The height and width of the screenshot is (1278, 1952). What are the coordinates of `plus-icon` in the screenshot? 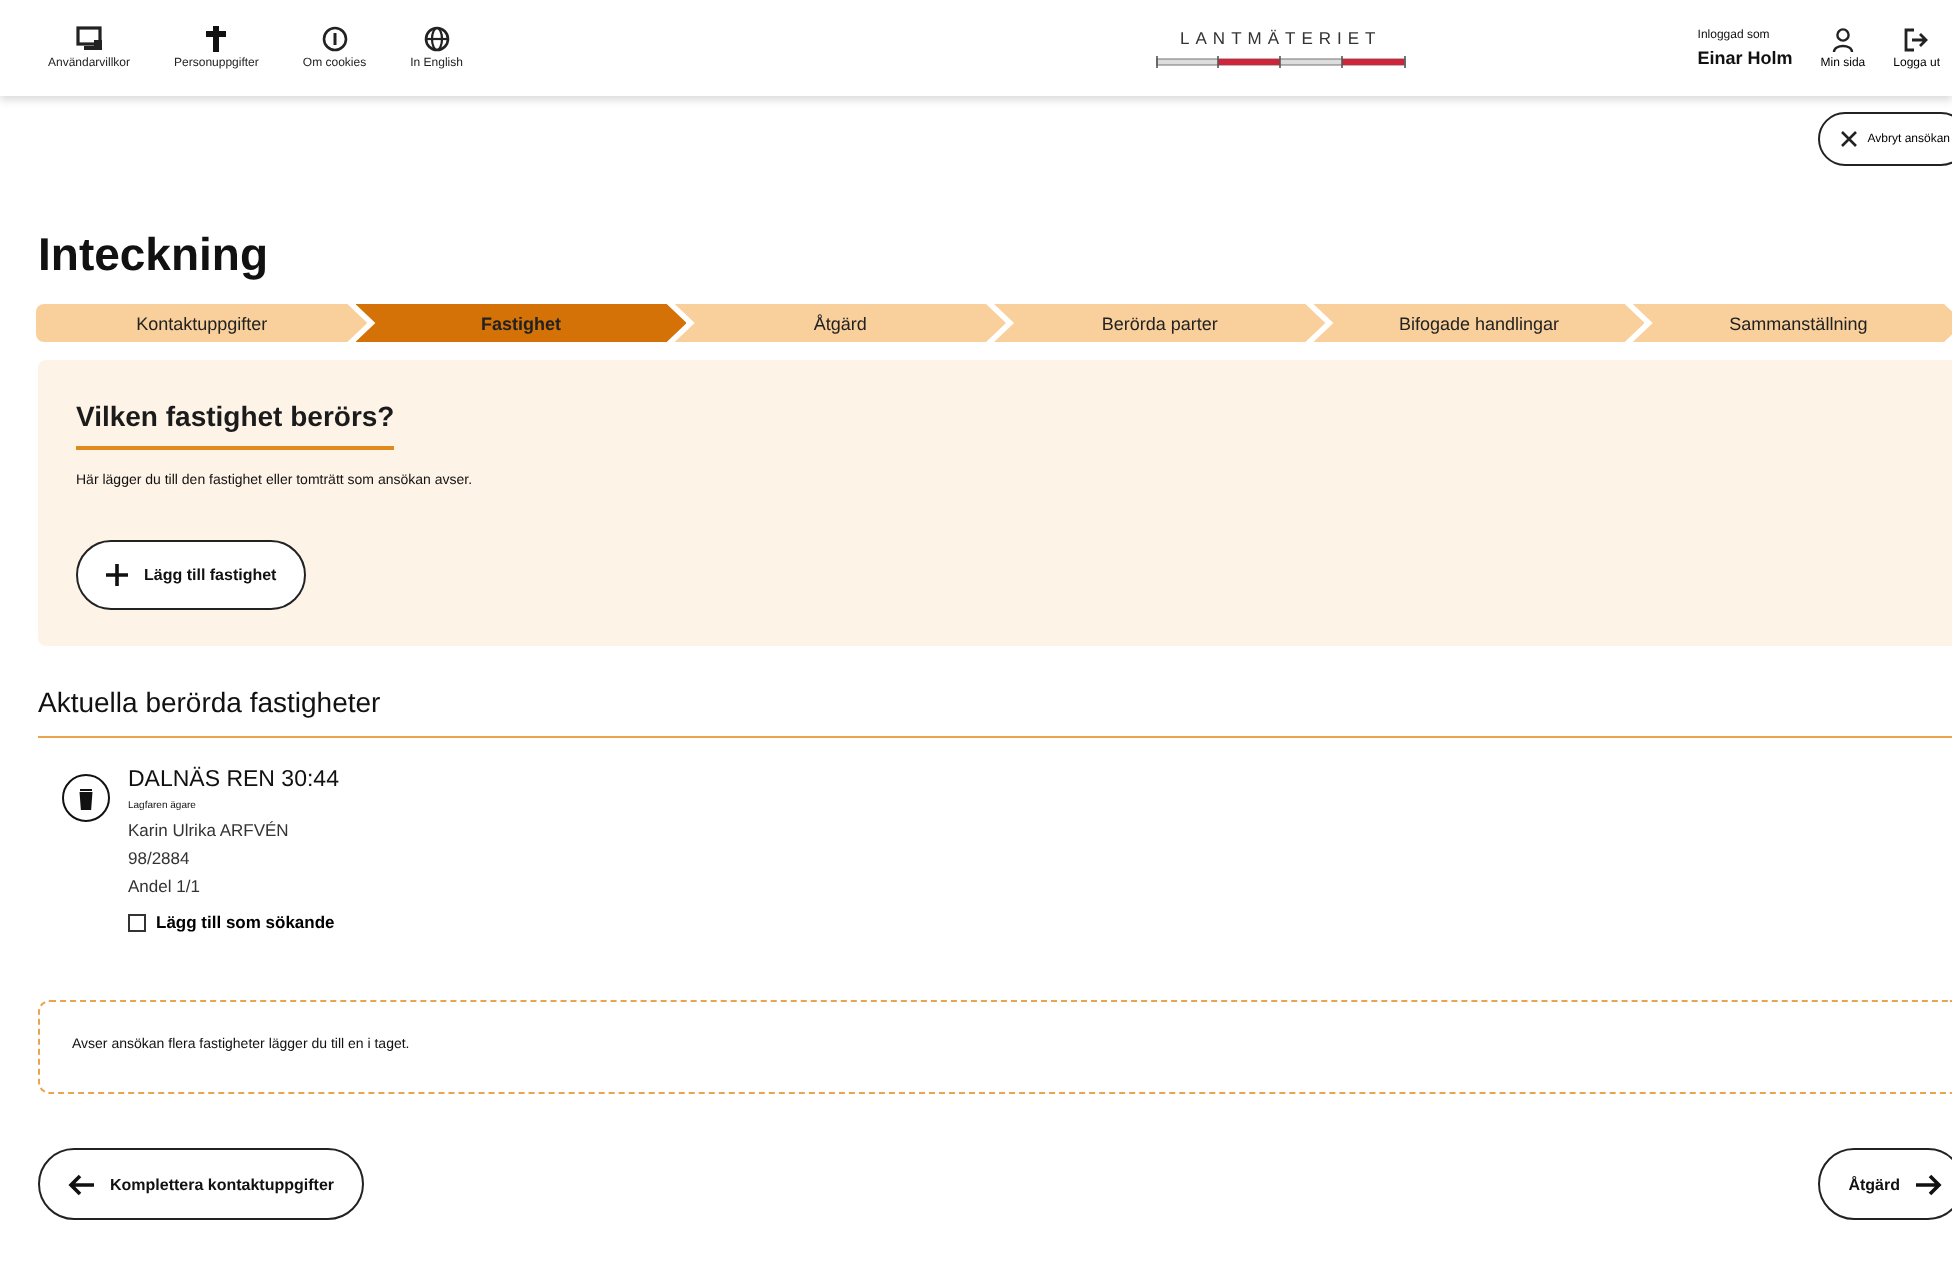 It's located at (117, 575).